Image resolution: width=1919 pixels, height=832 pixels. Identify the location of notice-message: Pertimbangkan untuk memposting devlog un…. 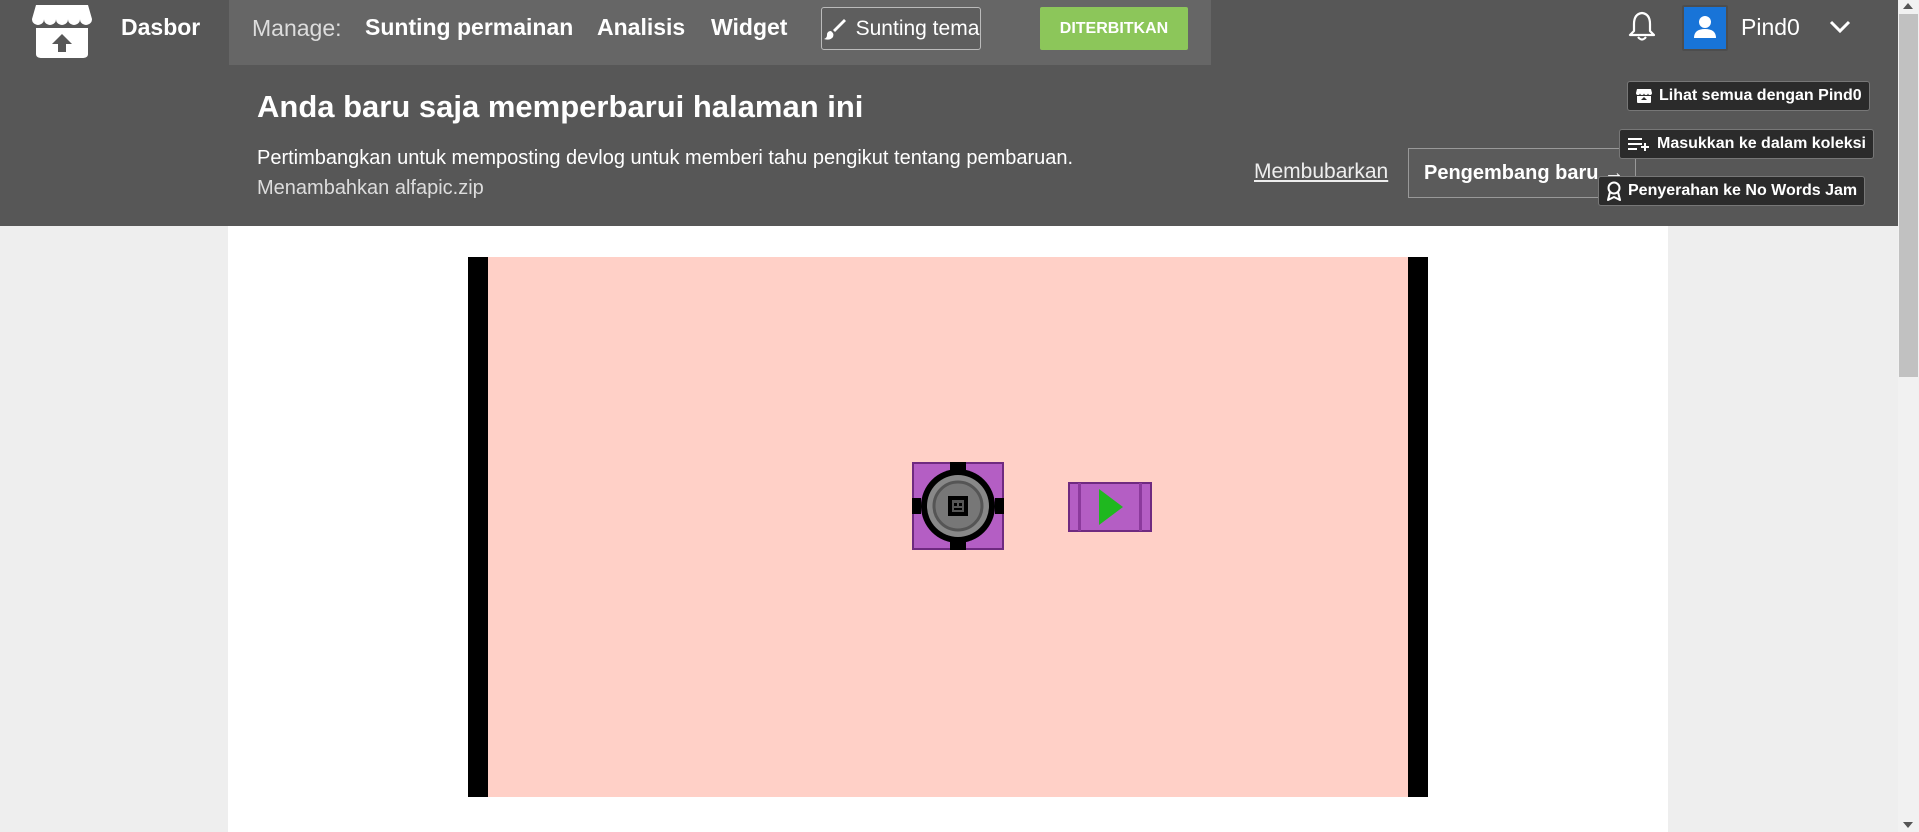
(665, 158).